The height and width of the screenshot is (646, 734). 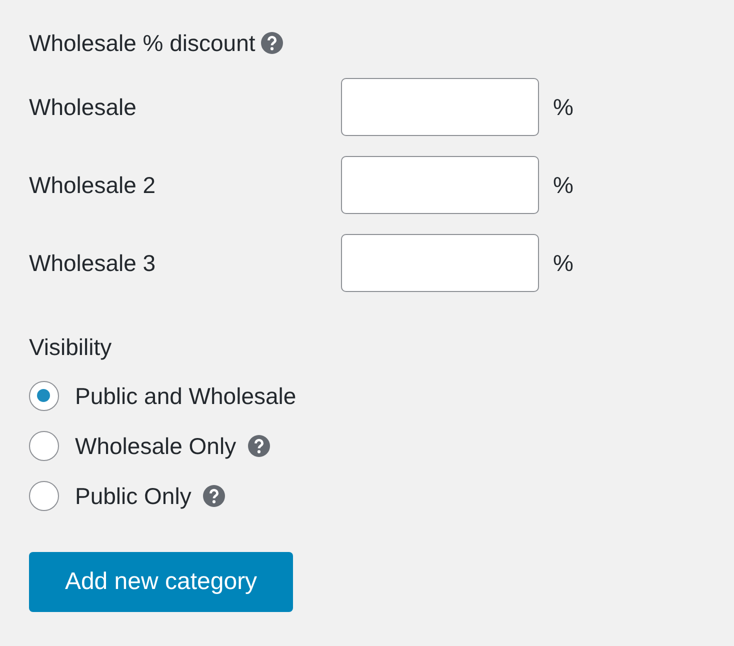 What do you see at coordinates (185, 396) in the screenshot?
I see `option-label: Public and Wholesale` at bounding box center [185, 396].